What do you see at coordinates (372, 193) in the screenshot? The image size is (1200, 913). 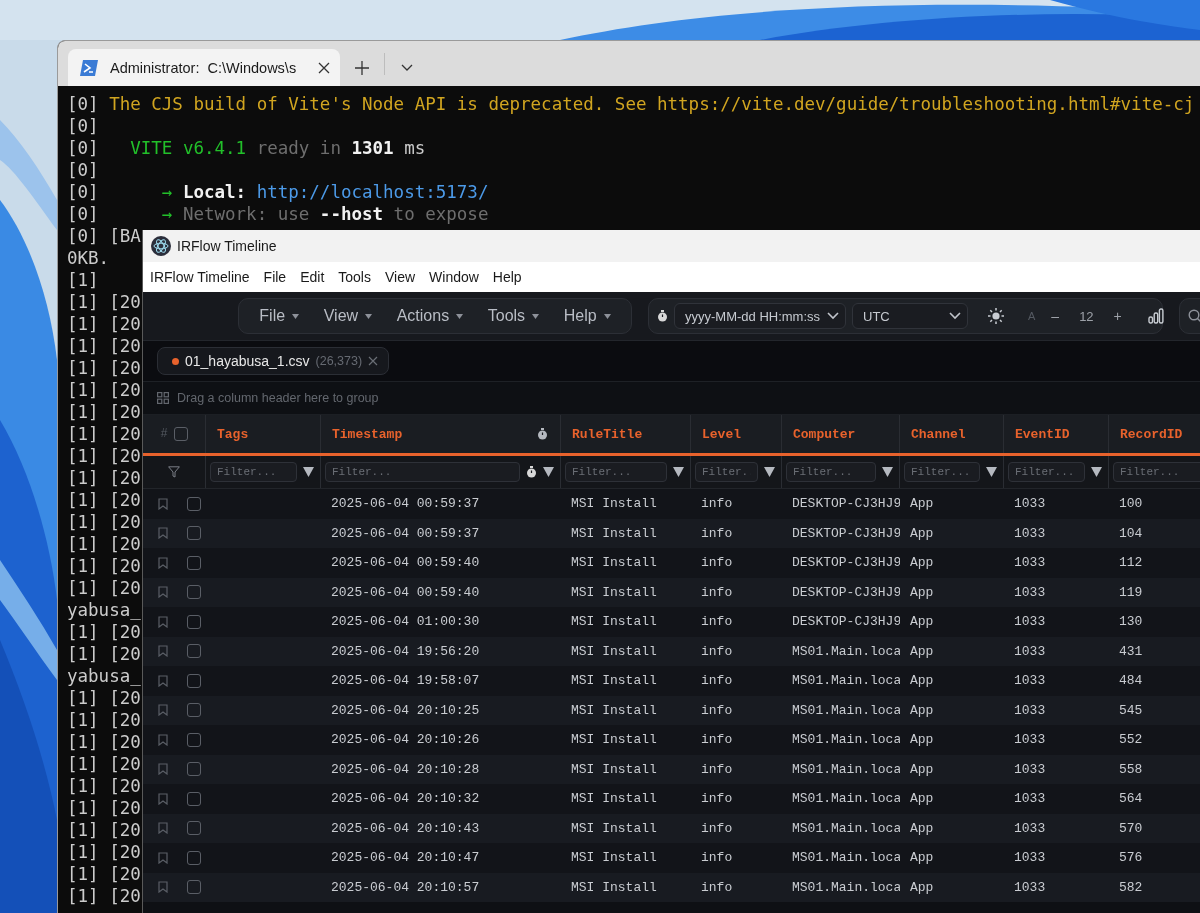 I see `url-link: http://localhost:5173/` at bounding box center [372, 193].